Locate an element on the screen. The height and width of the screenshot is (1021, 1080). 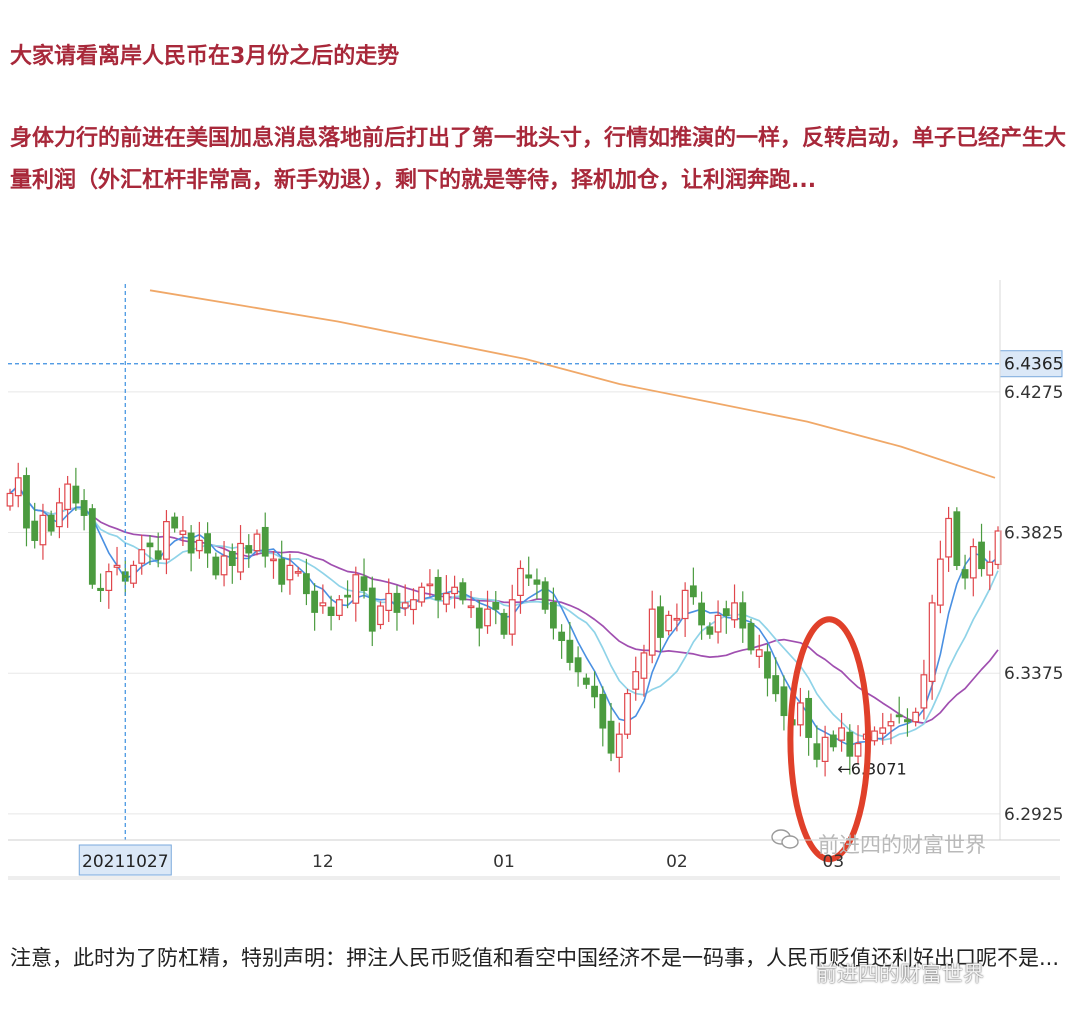
chart-watermark-text: 前进四的财富世界 is located at coordinates (902, 845).